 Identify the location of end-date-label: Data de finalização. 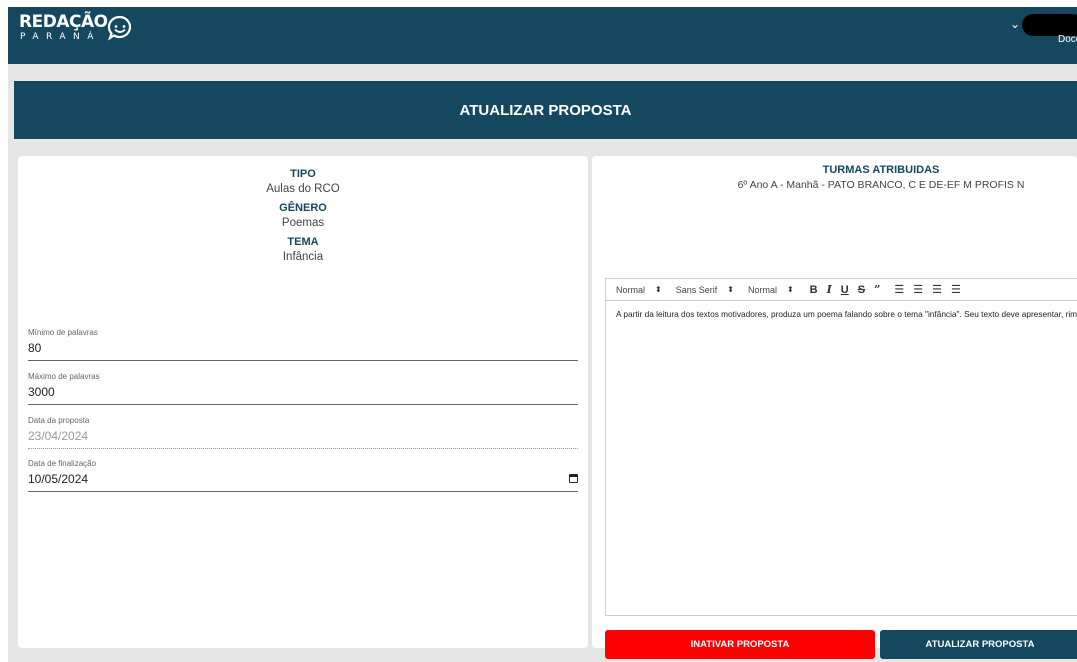
(62, 463).